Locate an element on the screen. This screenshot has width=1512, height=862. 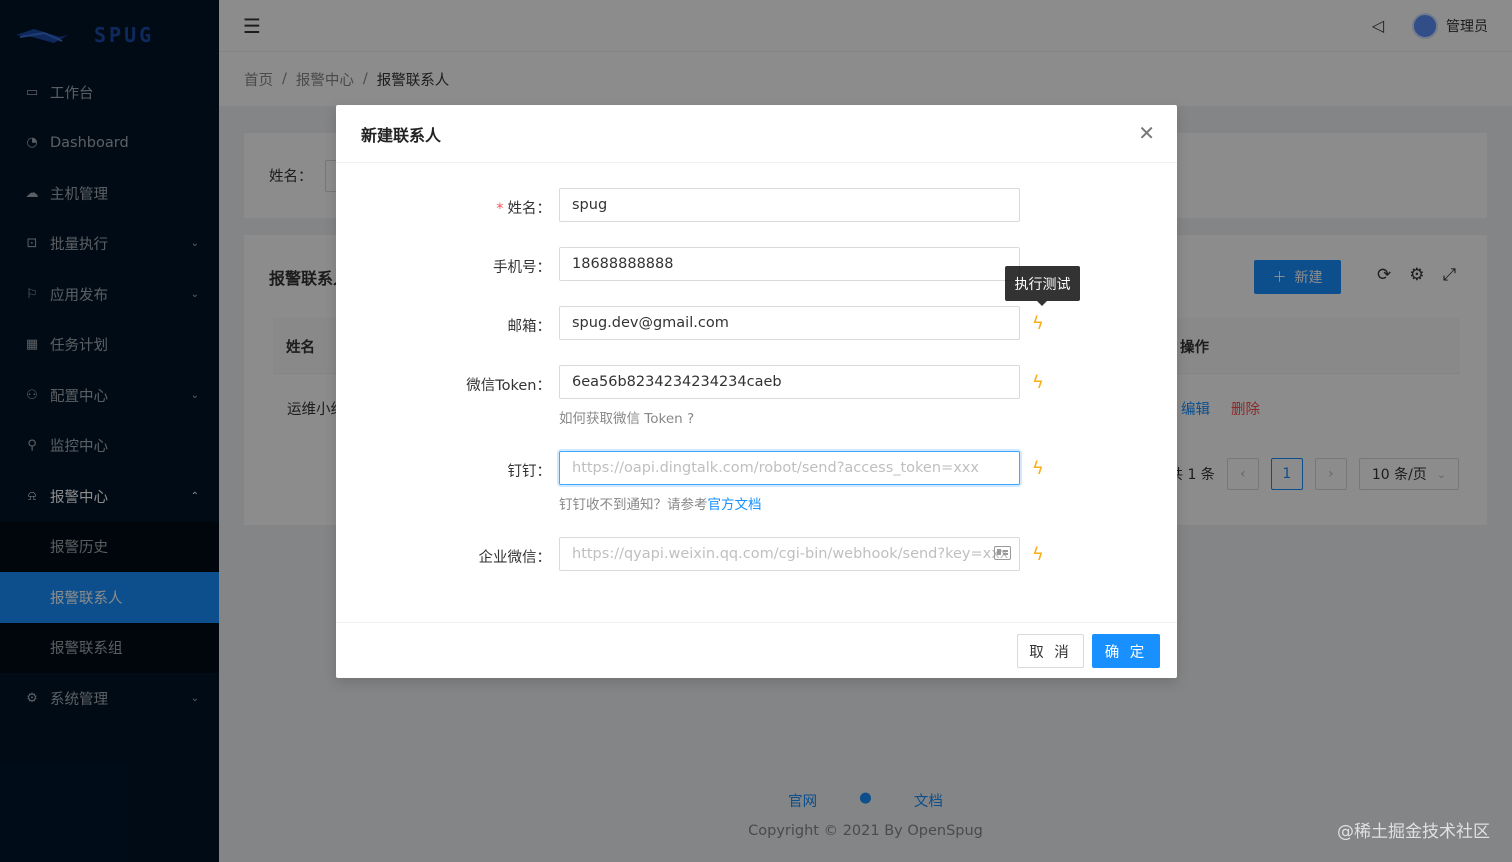
modal-title: 新建联系人 is located at coordinates (401, 135).